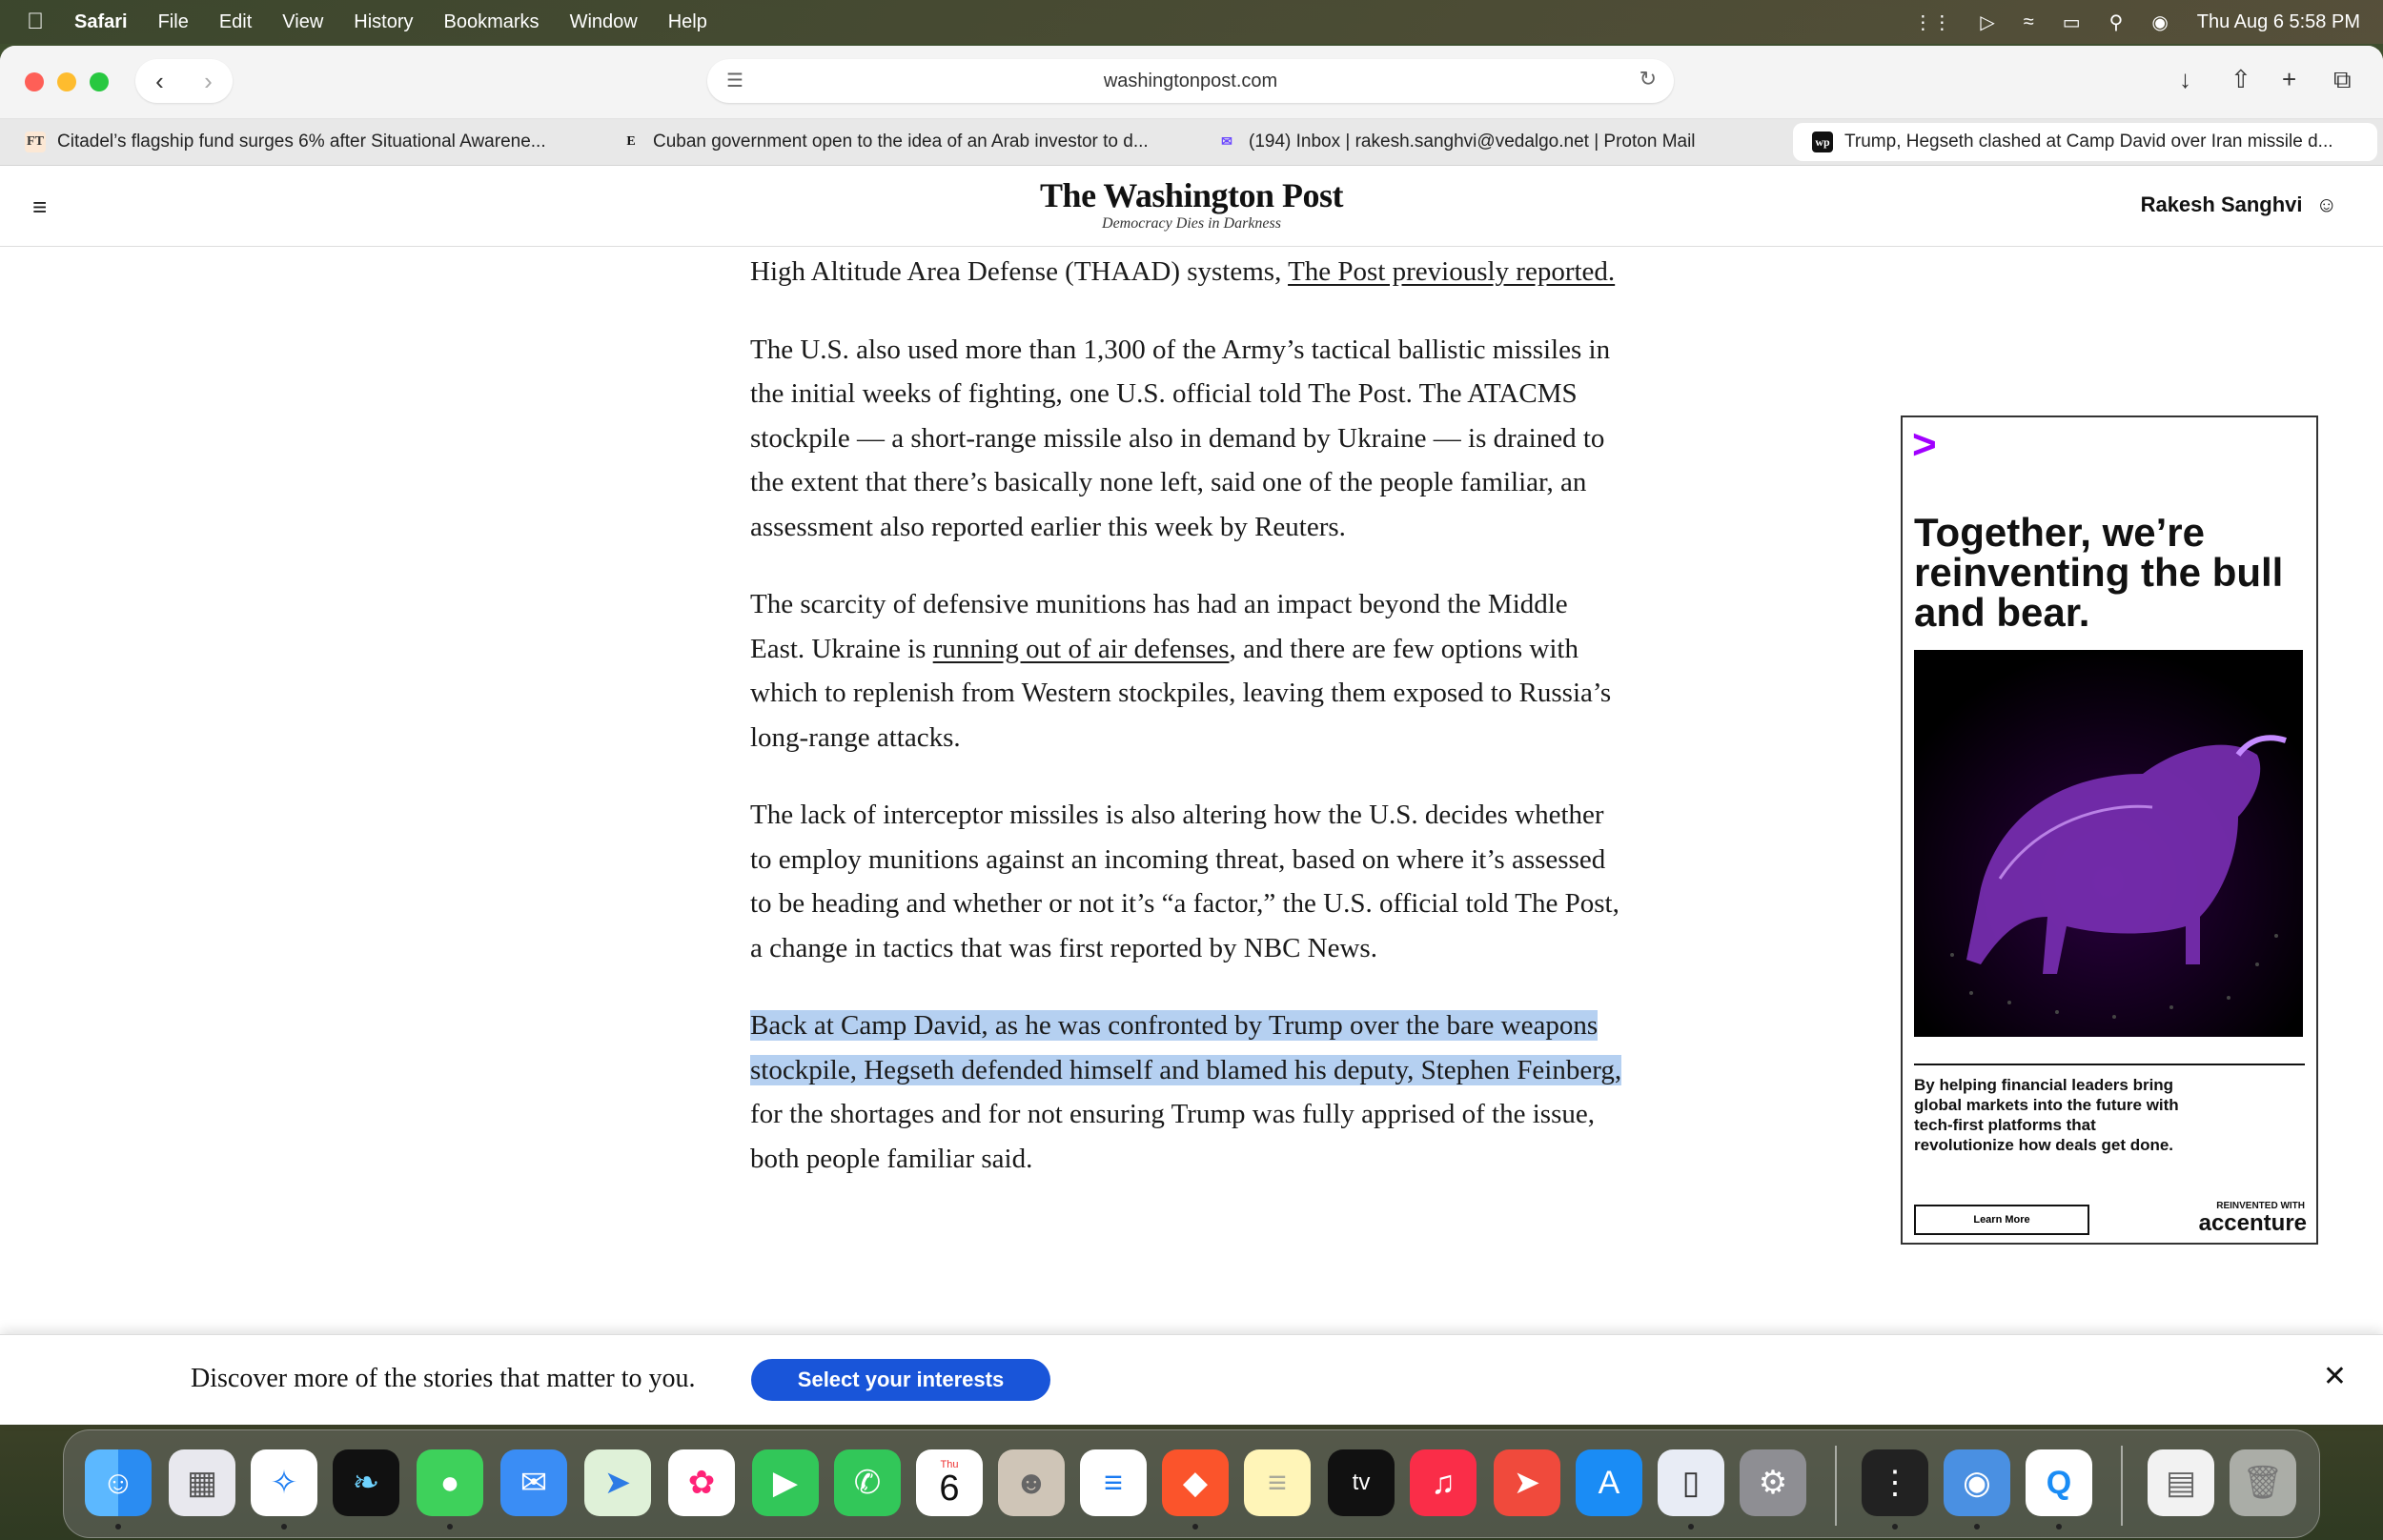  What do you see at coordinates (184, 81) in the screenshot?
I see `nav-buttons: ‹ ›` at bounding box center [184, 81].